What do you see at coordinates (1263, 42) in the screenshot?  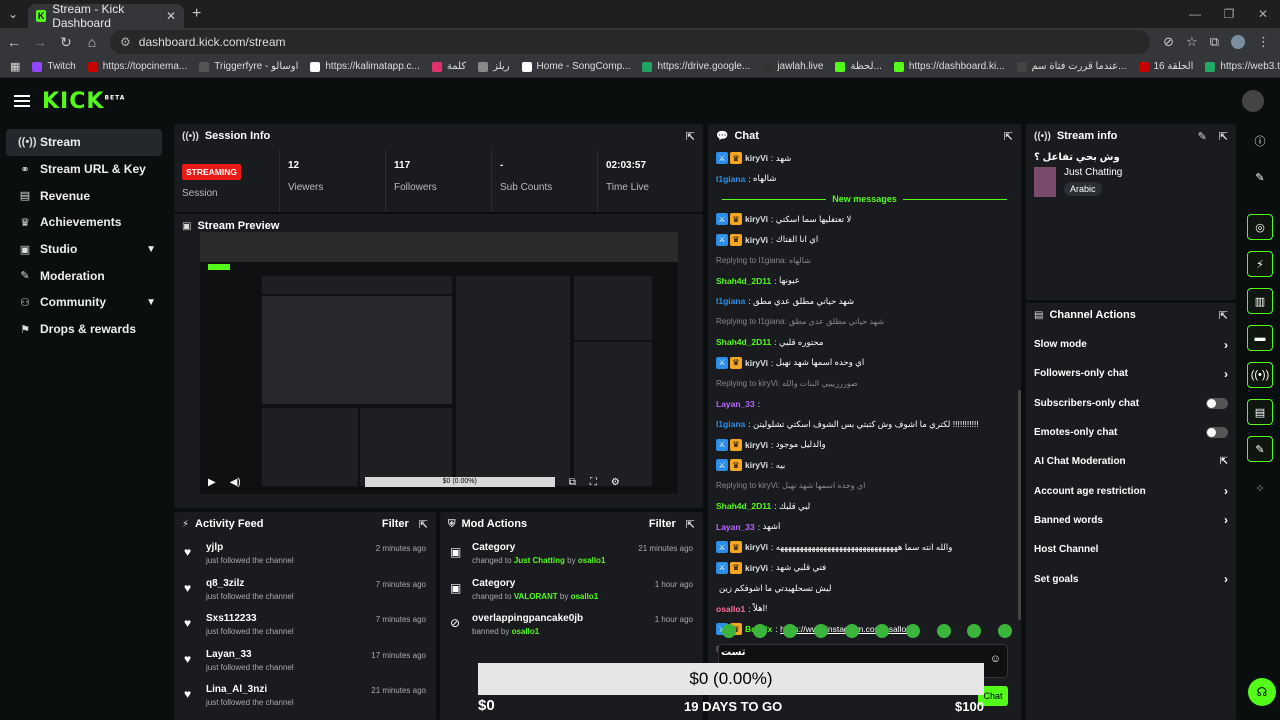 I see `menu-dots-icon: ⋮` at bounding box center [1263, 42].